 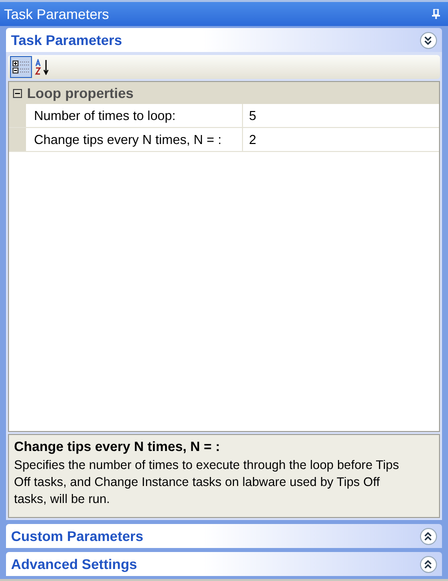 I want to click on property-label: Change tips every N times, N = :, so click(x=134, y=139).